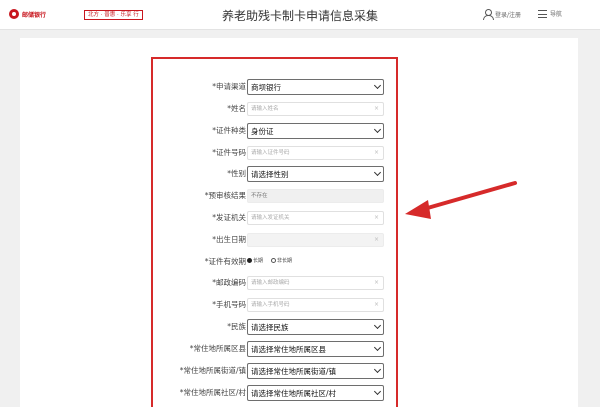  I want to click on arrow-icon, so click(461, 200).